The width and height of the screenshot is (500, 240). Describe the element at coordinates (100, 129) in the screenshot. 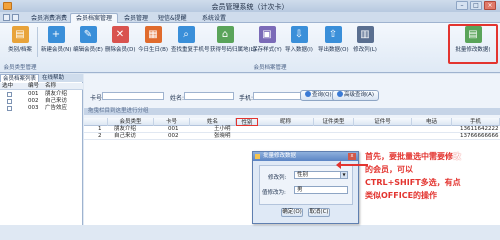

I see `row-number: 1` at that location.